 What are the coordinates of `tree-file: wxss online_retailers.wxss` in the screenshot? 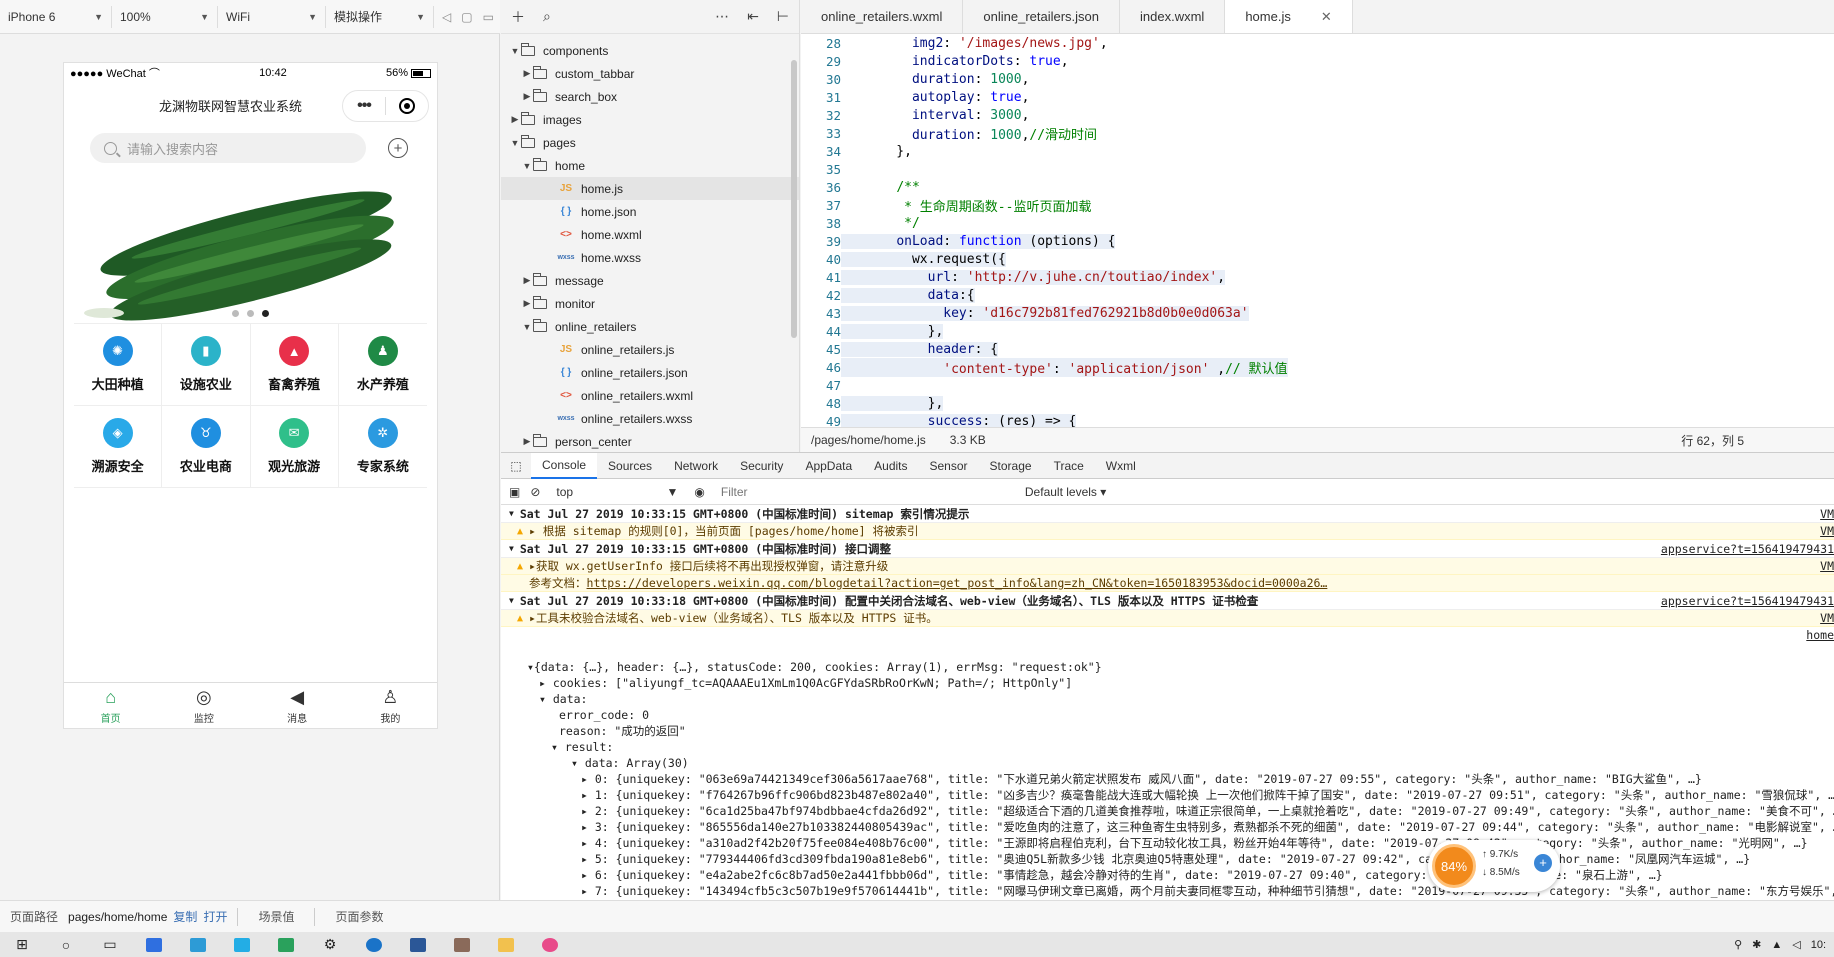 It's located at (650, 418).